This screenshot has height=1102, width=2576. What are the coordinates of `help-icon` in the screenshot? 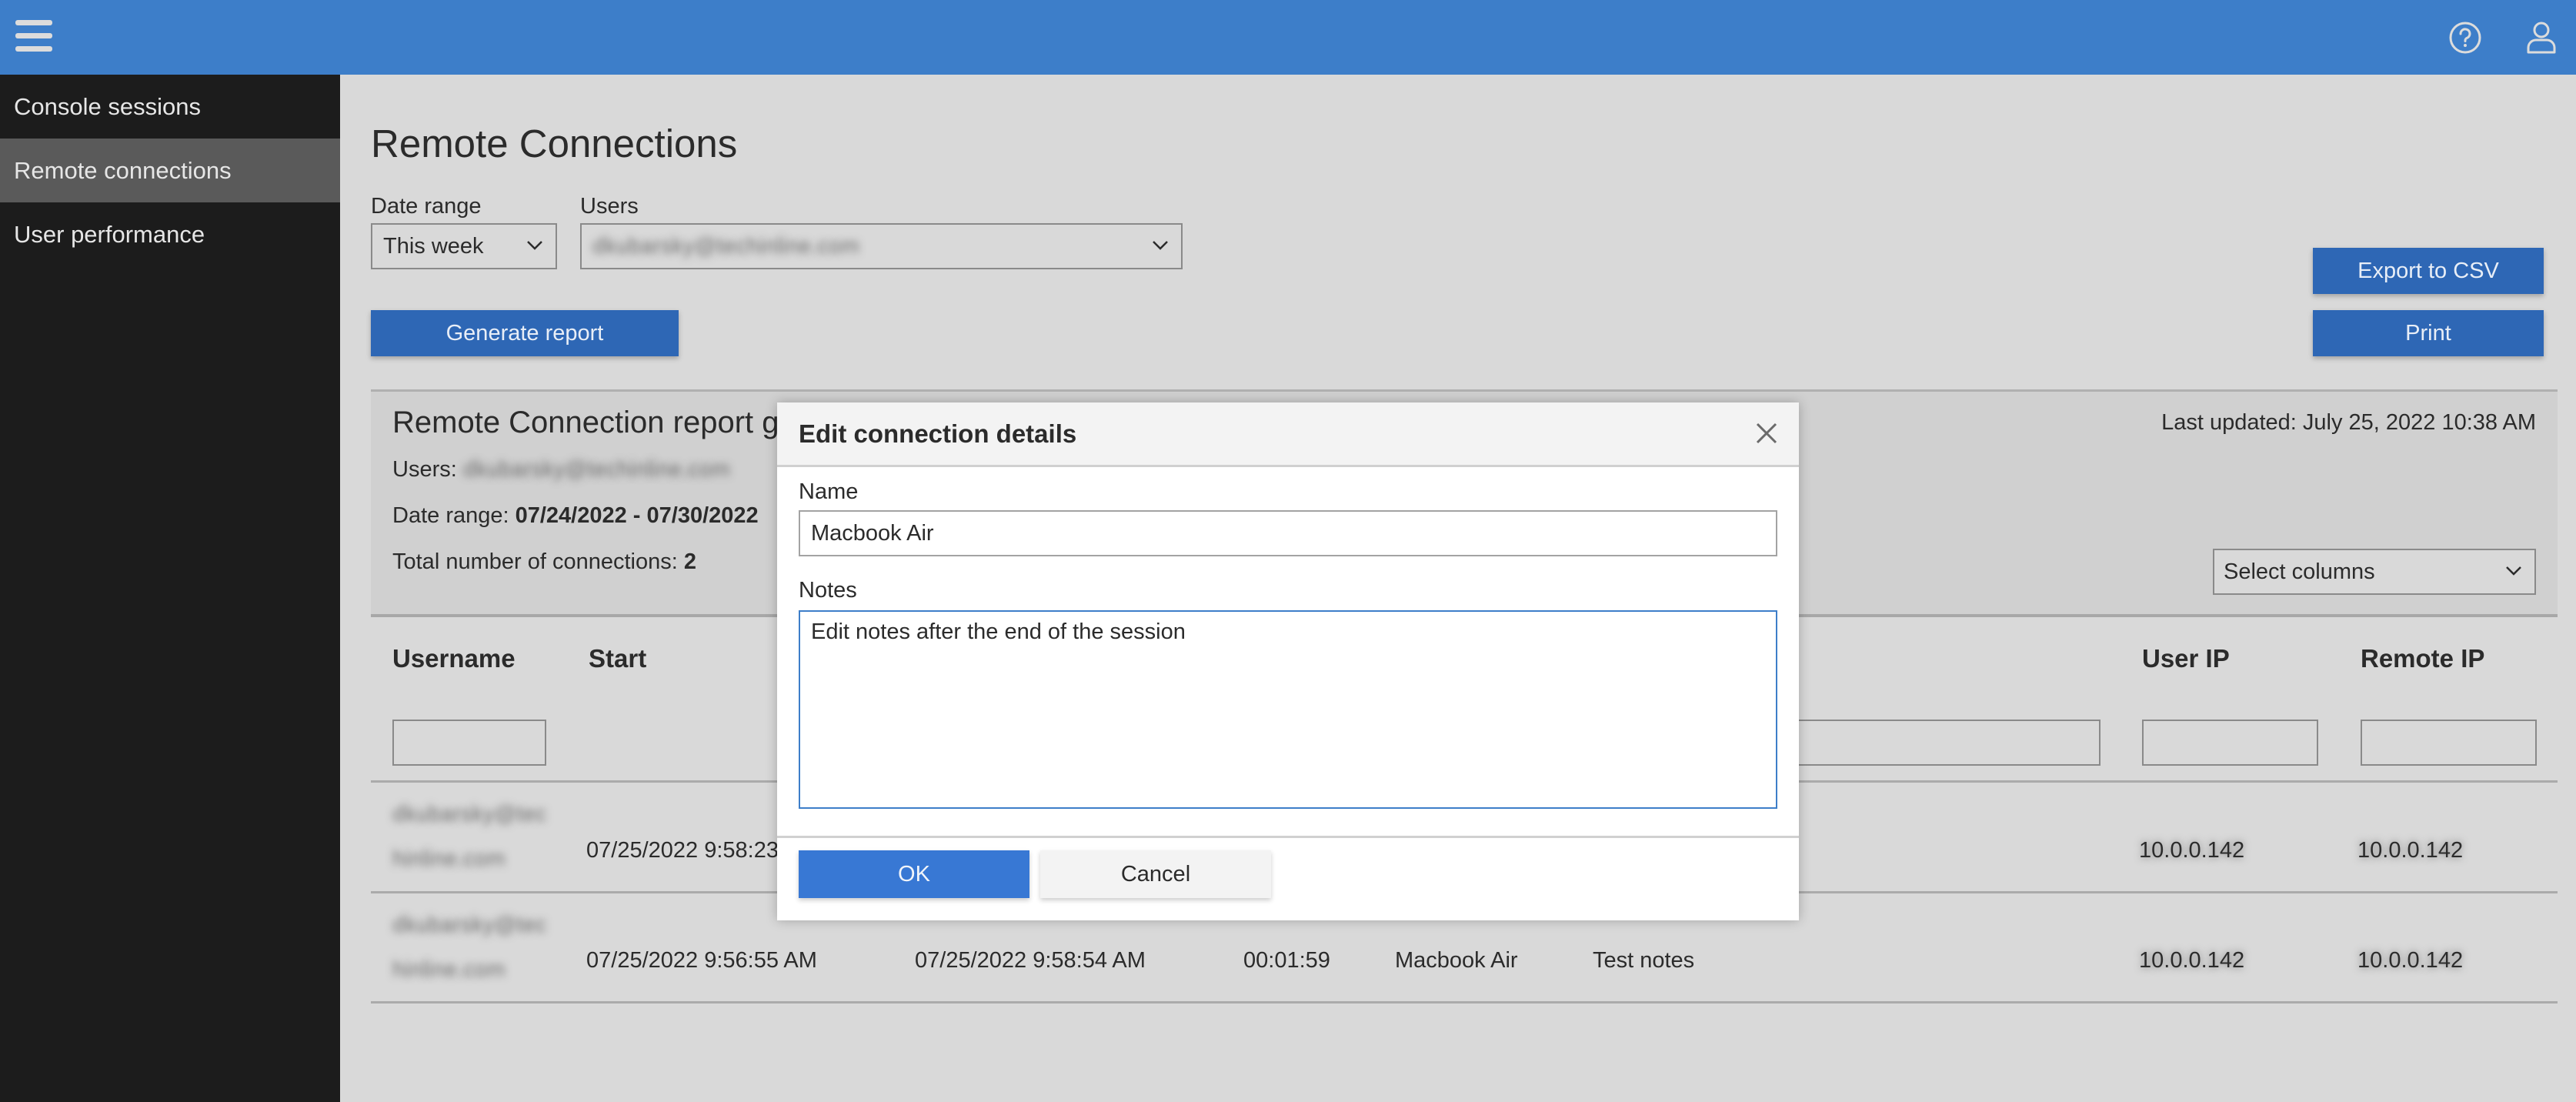 It's located at (2466, 37).